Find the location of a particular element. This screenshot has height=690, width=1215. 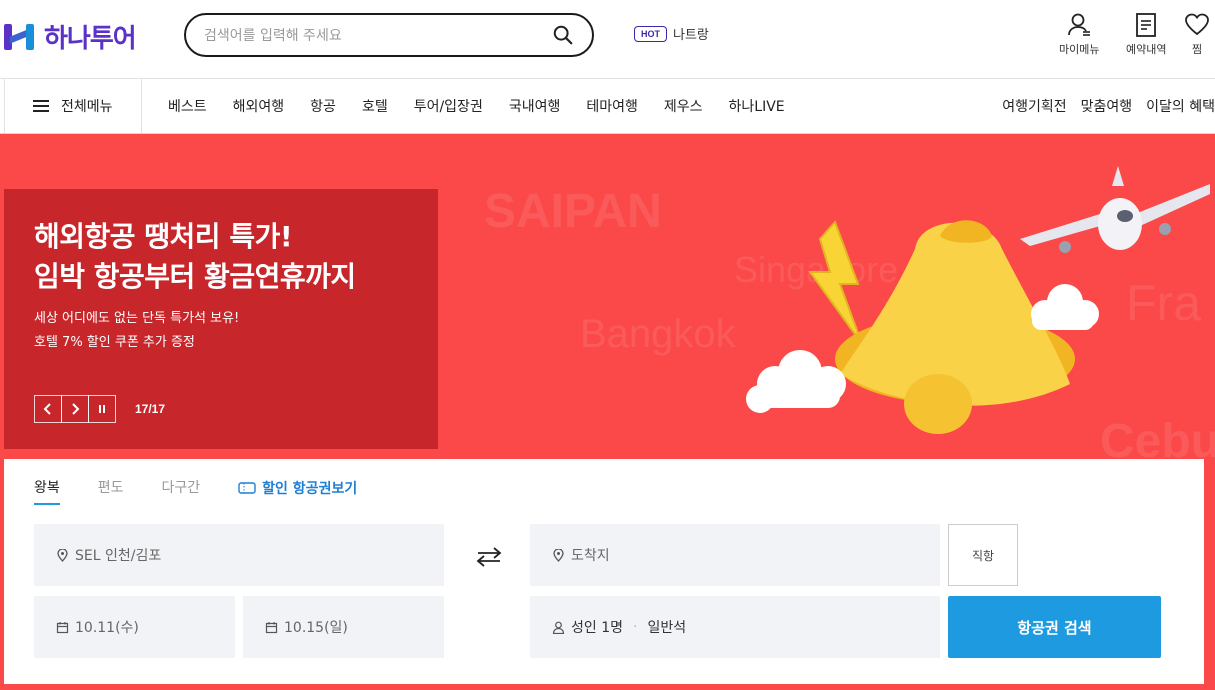

all-menu-label: 전체메뉴 is located at coordinates (87, 107).